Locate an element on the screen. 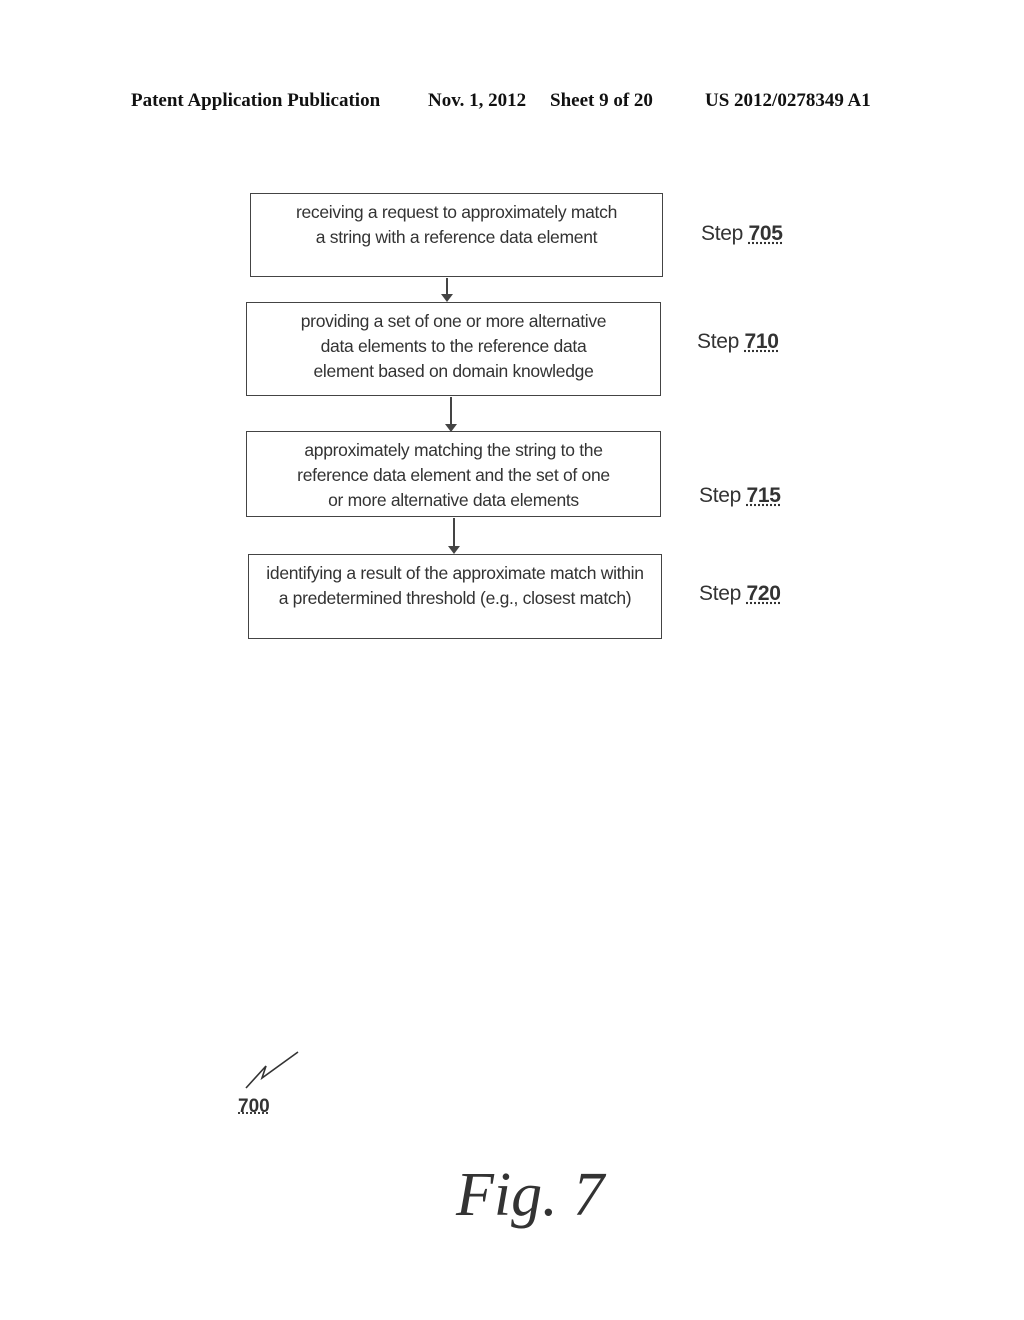  step-715-line: approximately matching the string to the is located at coordinates (453, 450).